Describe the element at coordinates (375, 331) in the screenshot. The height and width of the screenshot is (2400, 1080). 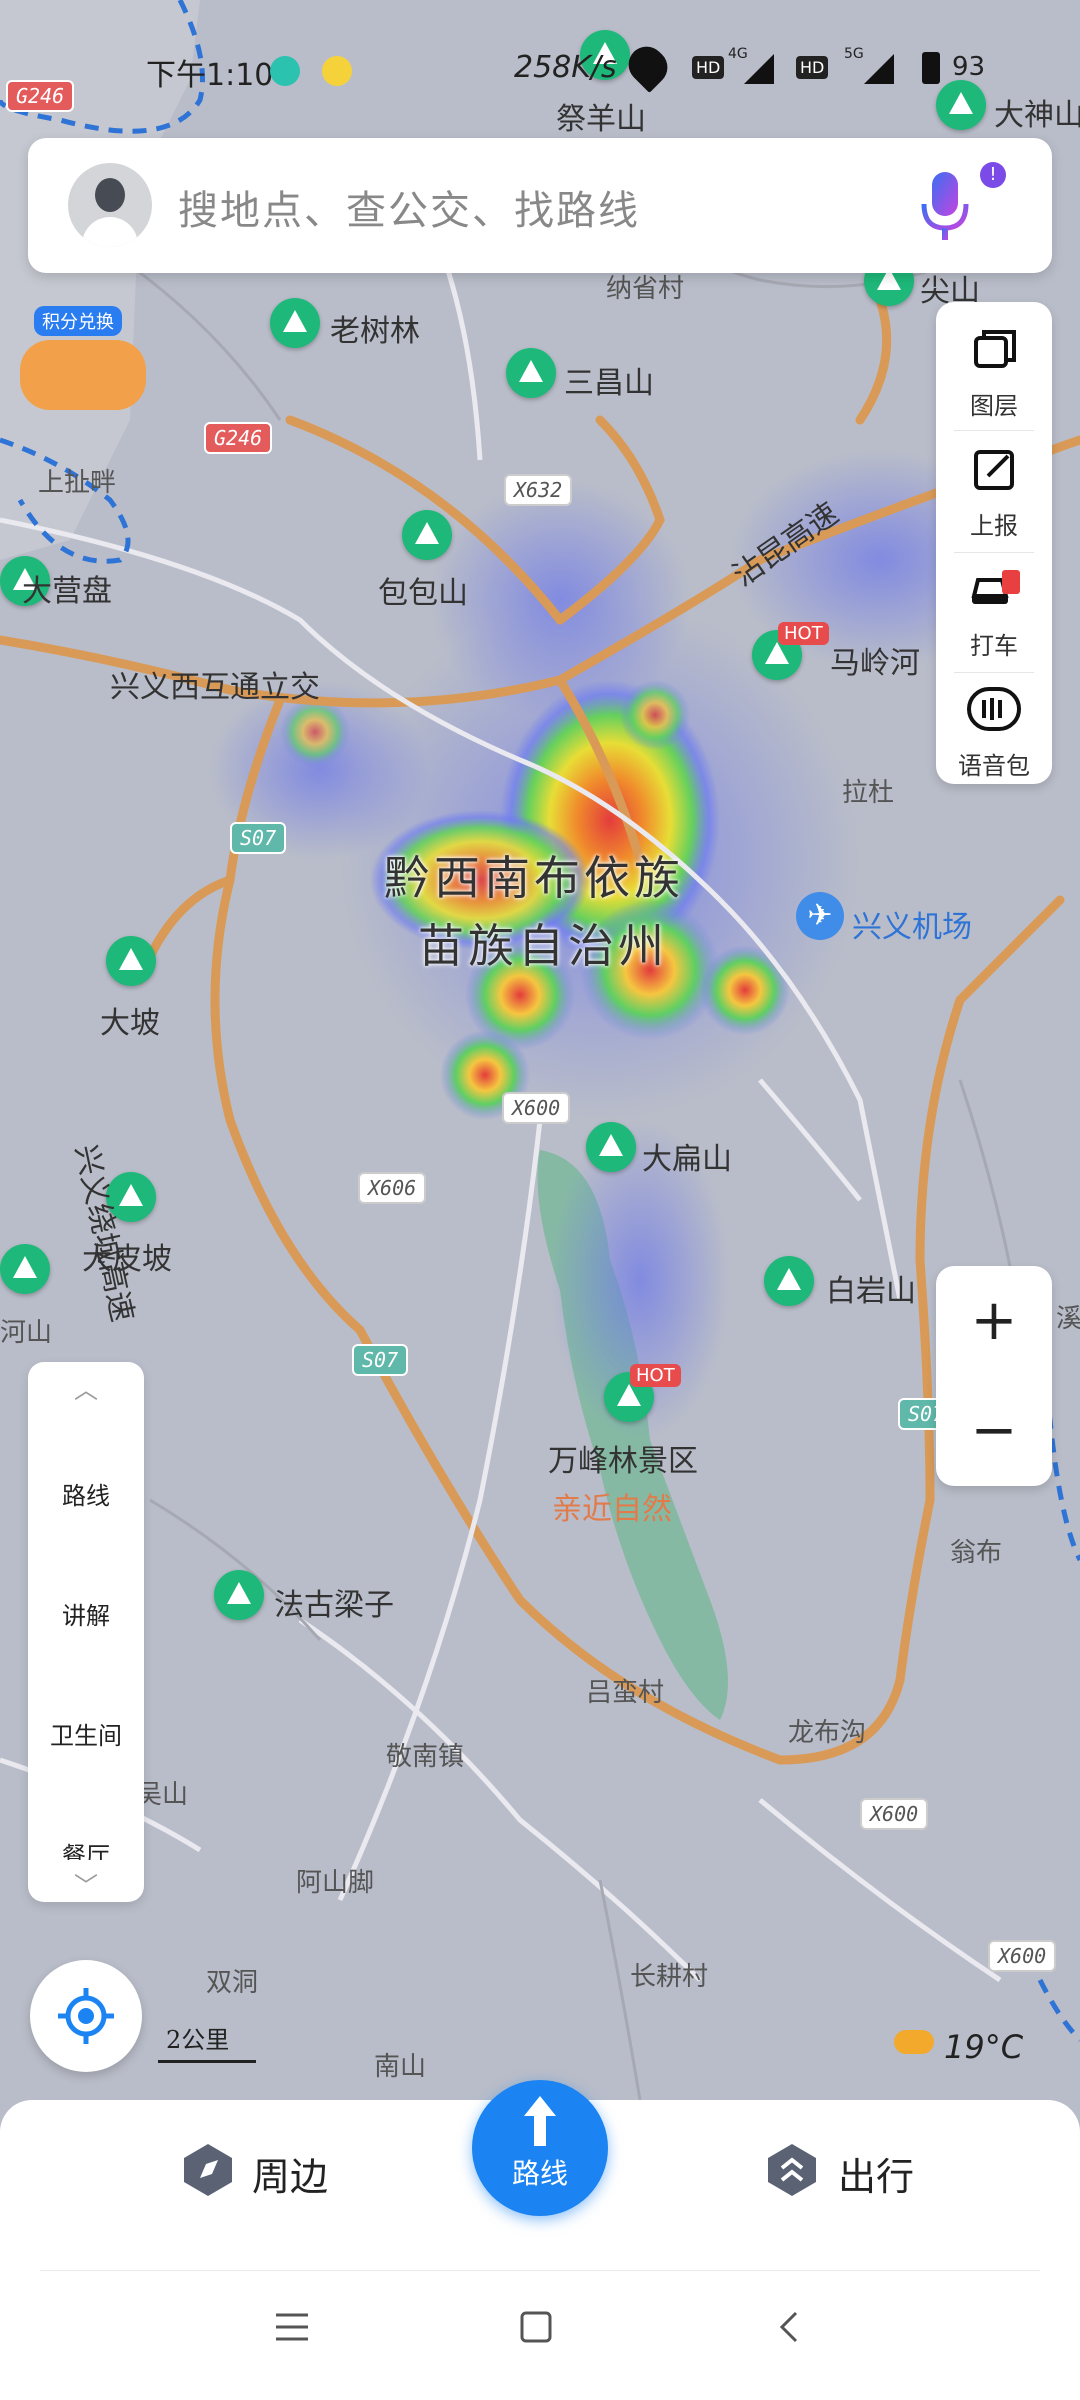
I see `place-label: 老树林` at that location.